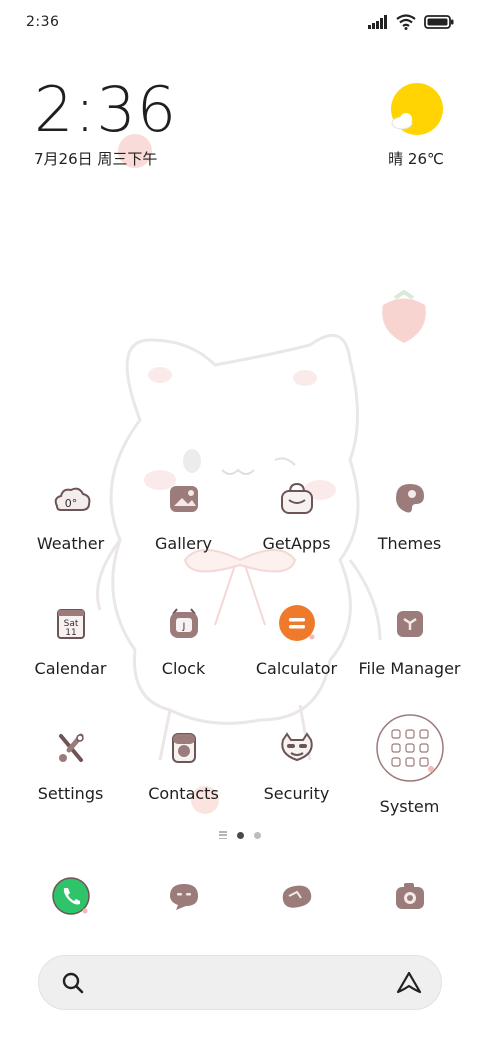  What do you see at coordinates (296, 793) in the screenshot?
I see `app-label: Security` at bounding box center [296, 793].